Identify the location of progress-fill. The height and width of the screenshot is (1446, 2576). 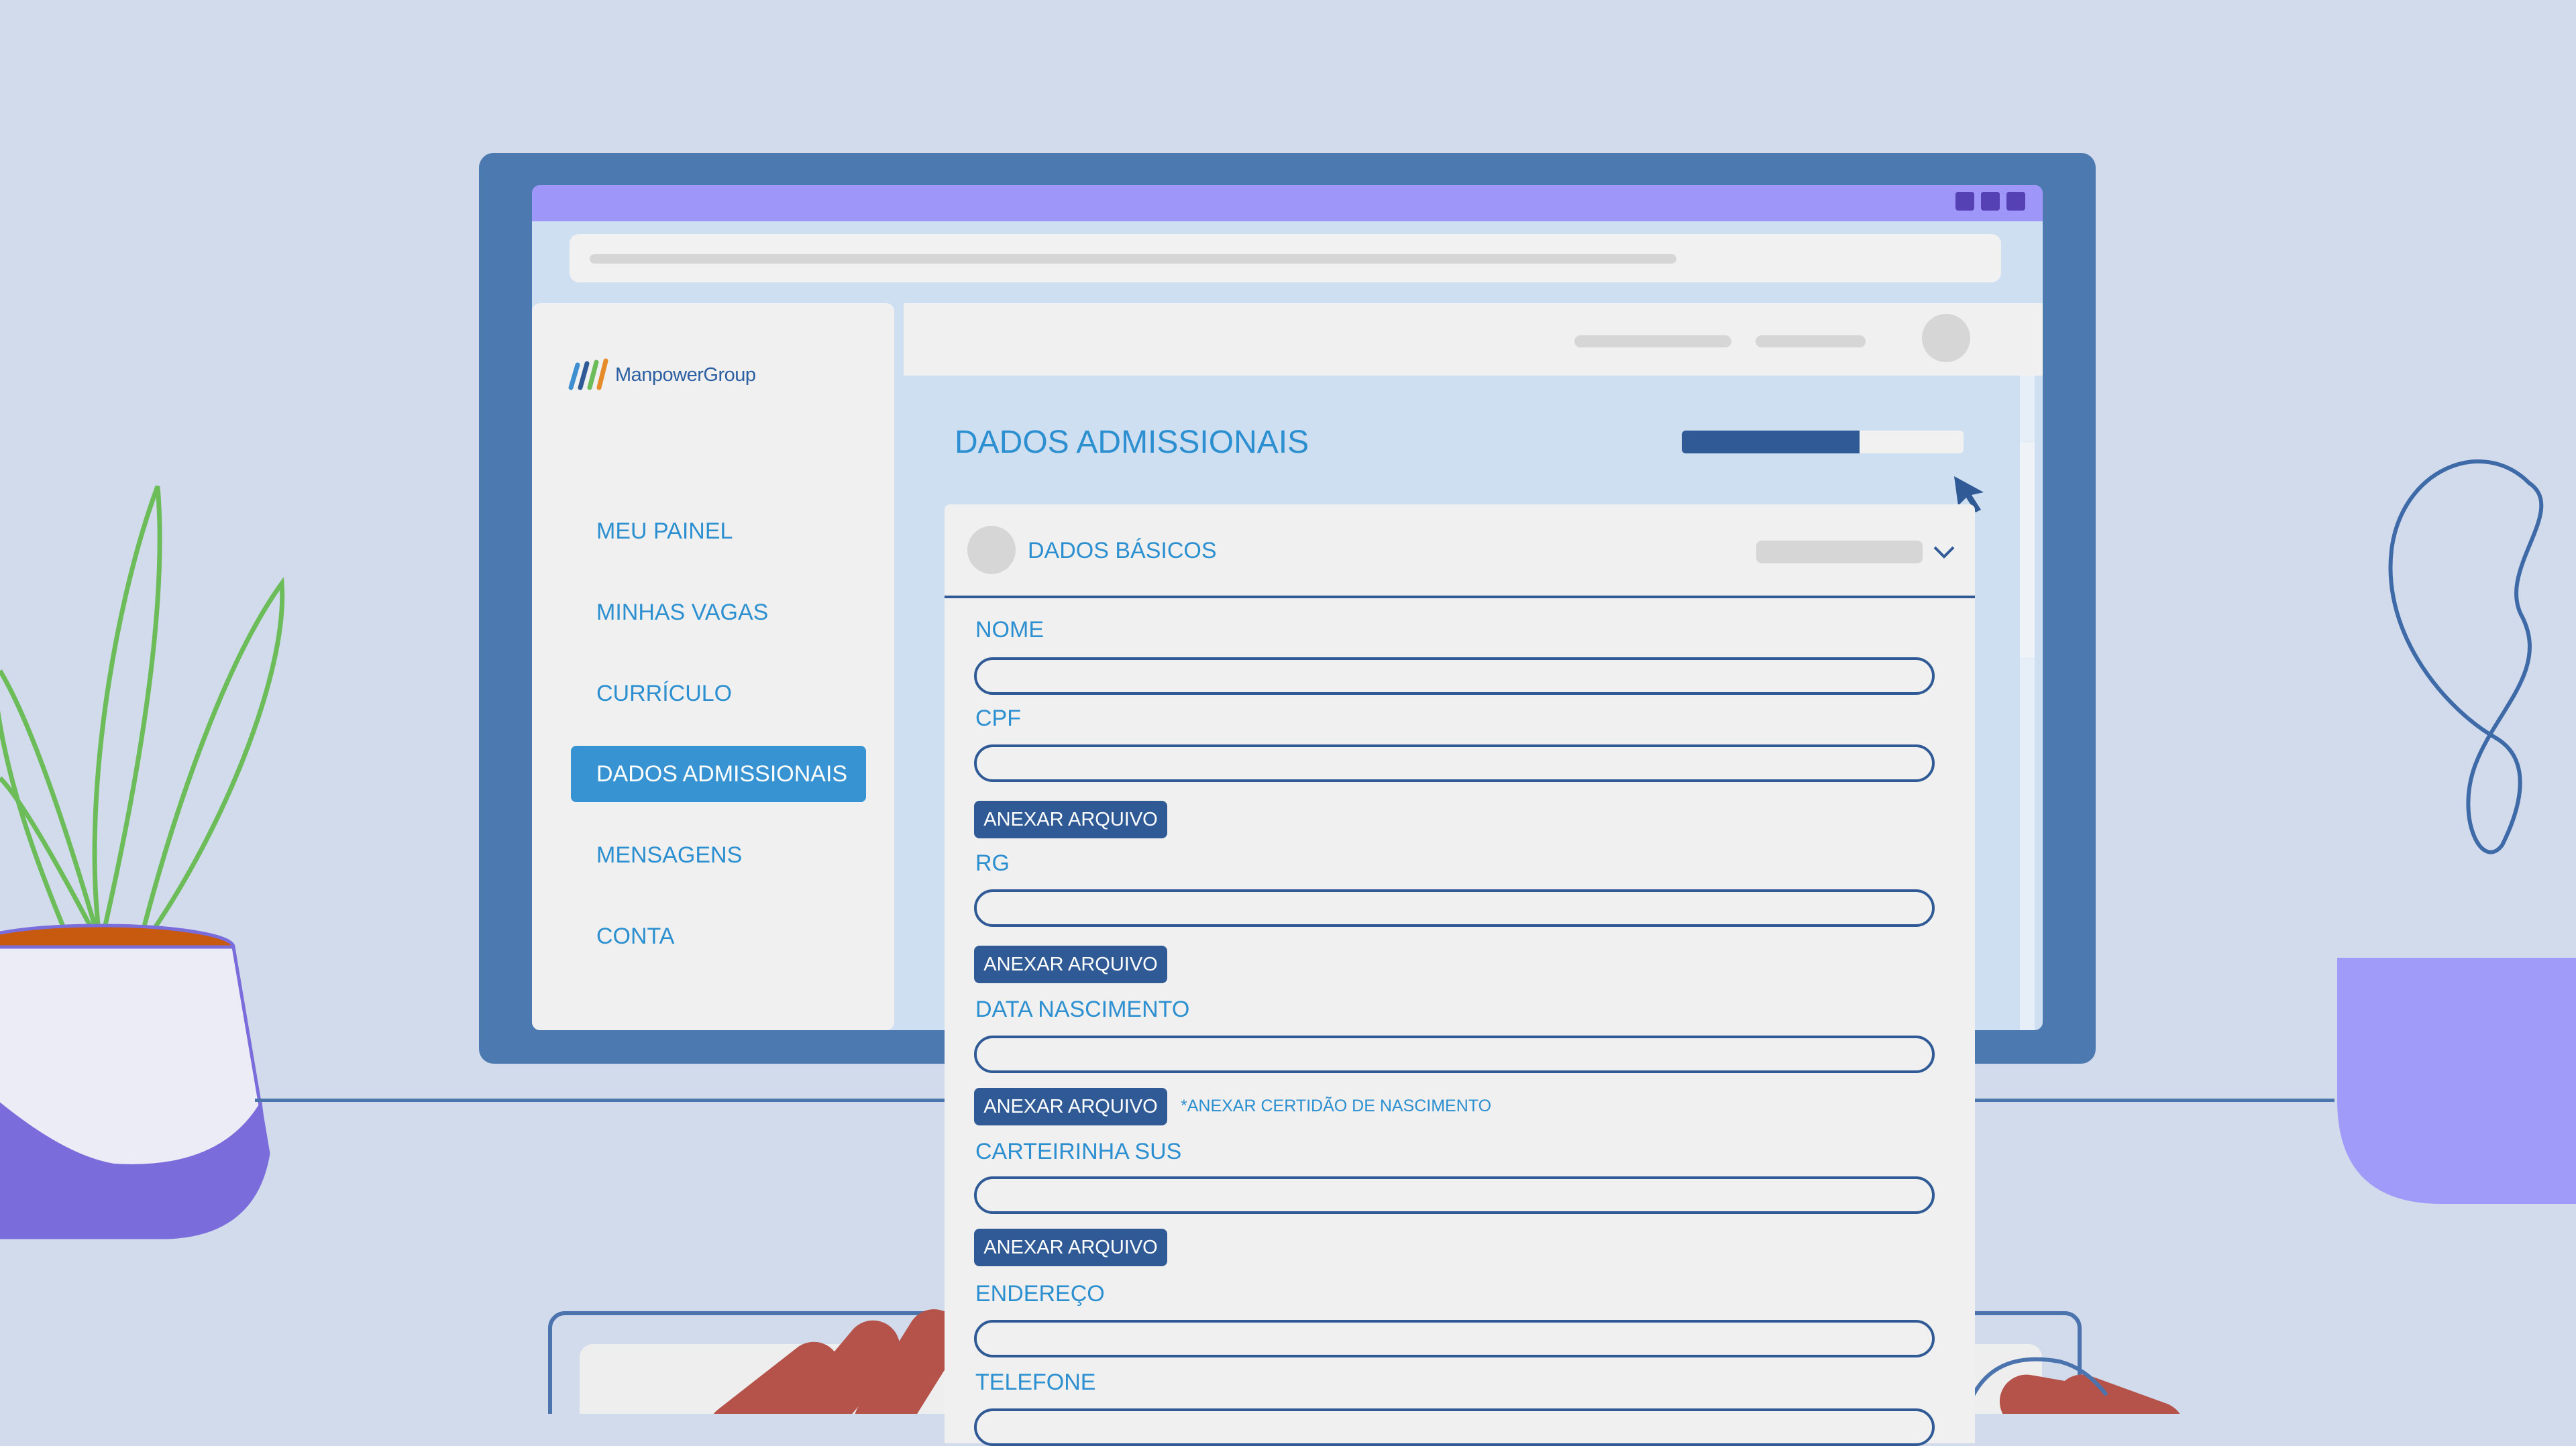
(1771, 442).